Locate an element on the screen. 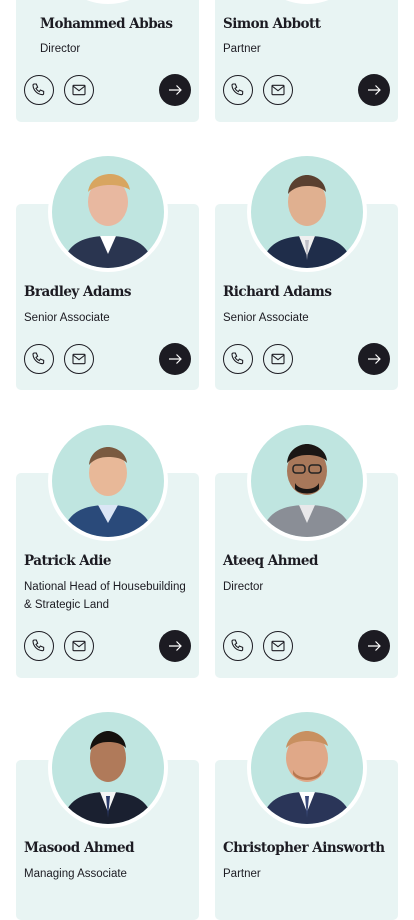 This screenshot has width=414, height=920. person-card: Simon Abbott Partner is located at coordinates (306, 61).